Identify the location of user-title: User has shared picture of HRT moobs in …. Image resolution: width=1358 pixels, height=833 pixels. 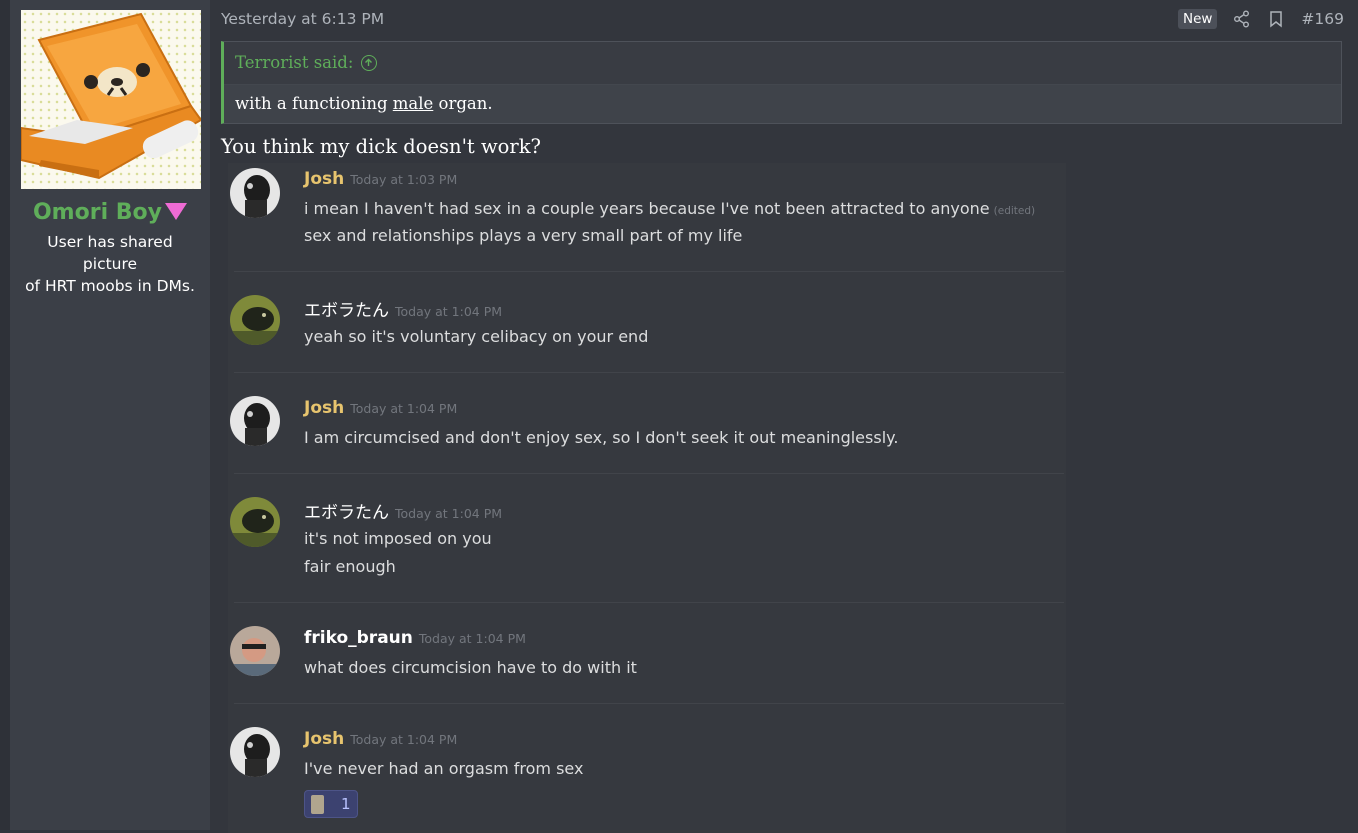
(110, 264).